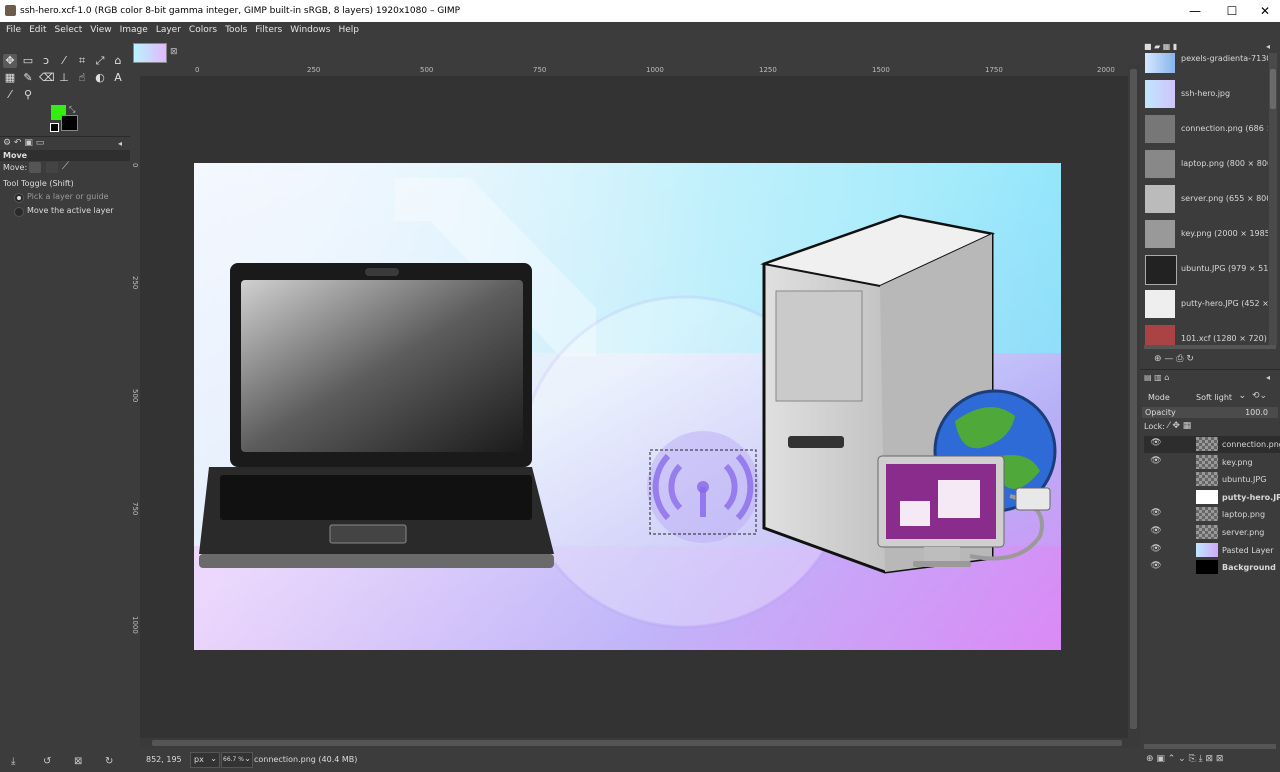 Image resolution: width=1280 pixels, height=772 pixels. Describe the element at coordinates (10, 95) in the screenshot. I see `color-picker-icon: ⁄` at that location.